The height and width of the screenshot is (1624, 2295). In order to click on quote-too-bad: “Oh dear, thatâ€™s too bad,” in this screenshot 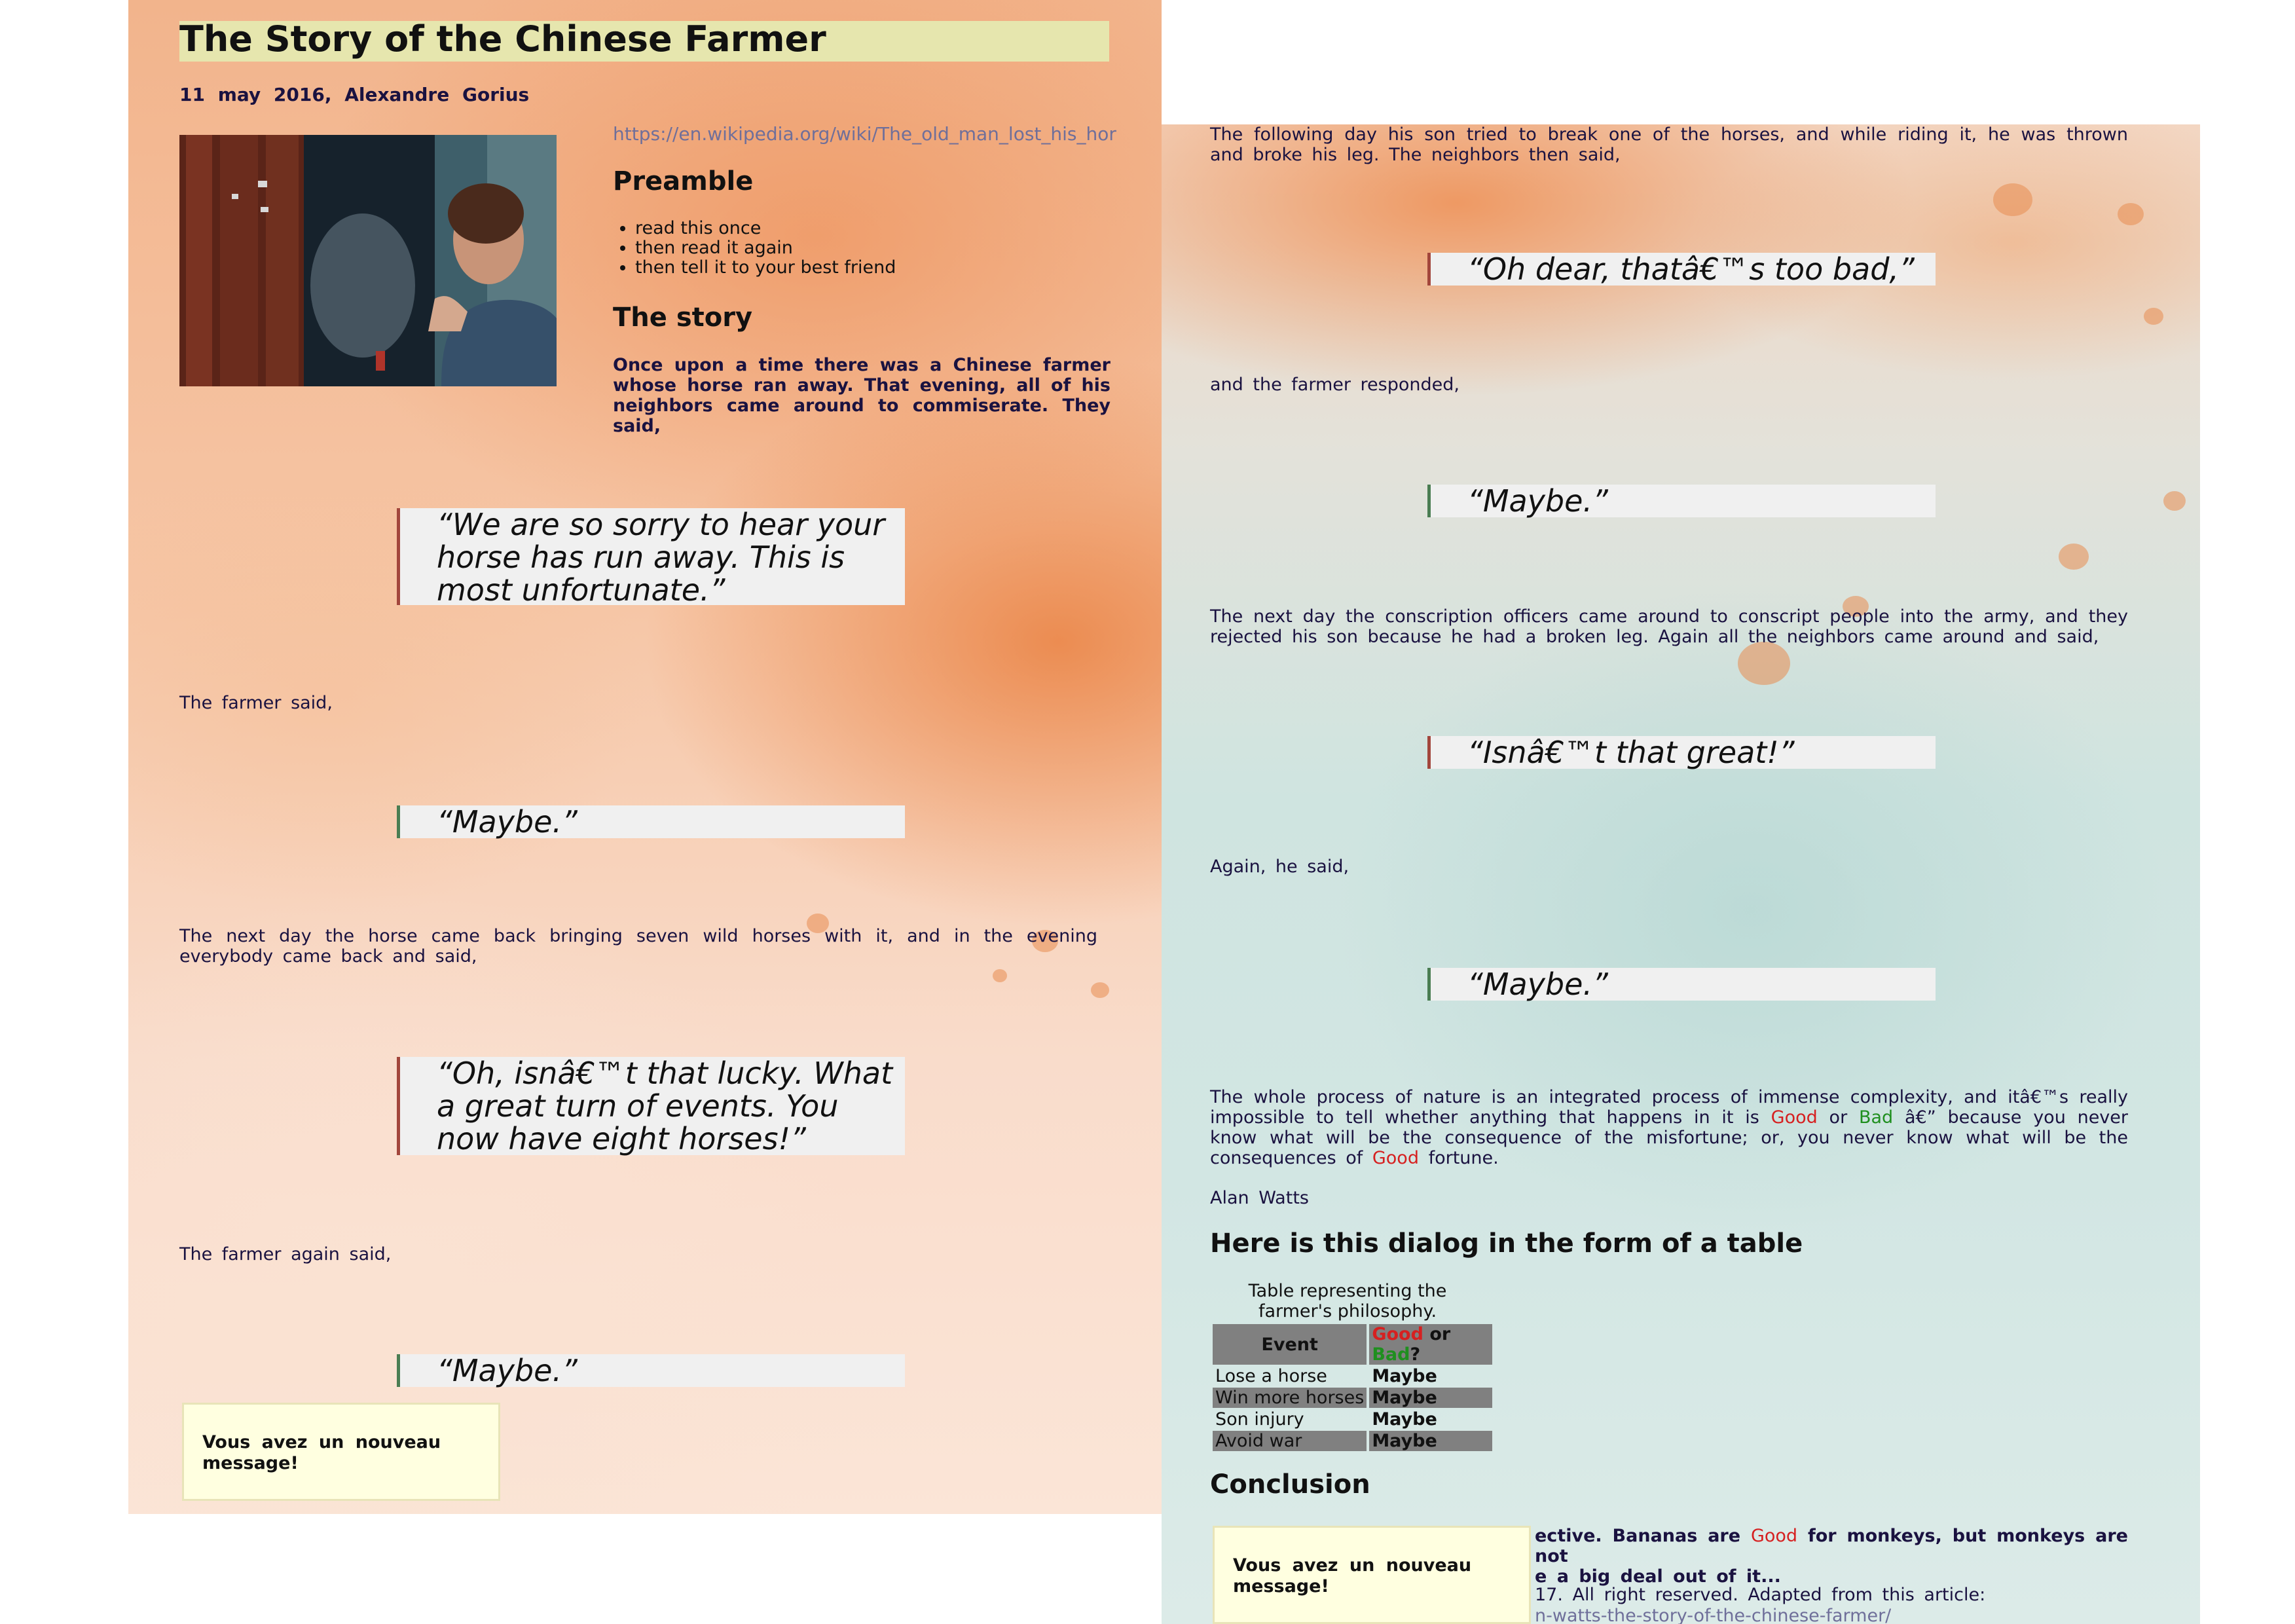, I will do `click(1681, 269)`.